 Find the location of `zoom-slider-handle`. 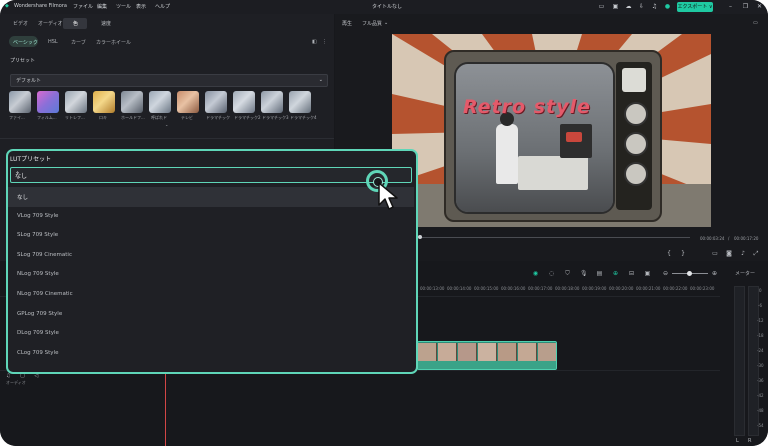

zoom-slider-handle is located at coordinates (689, 273).